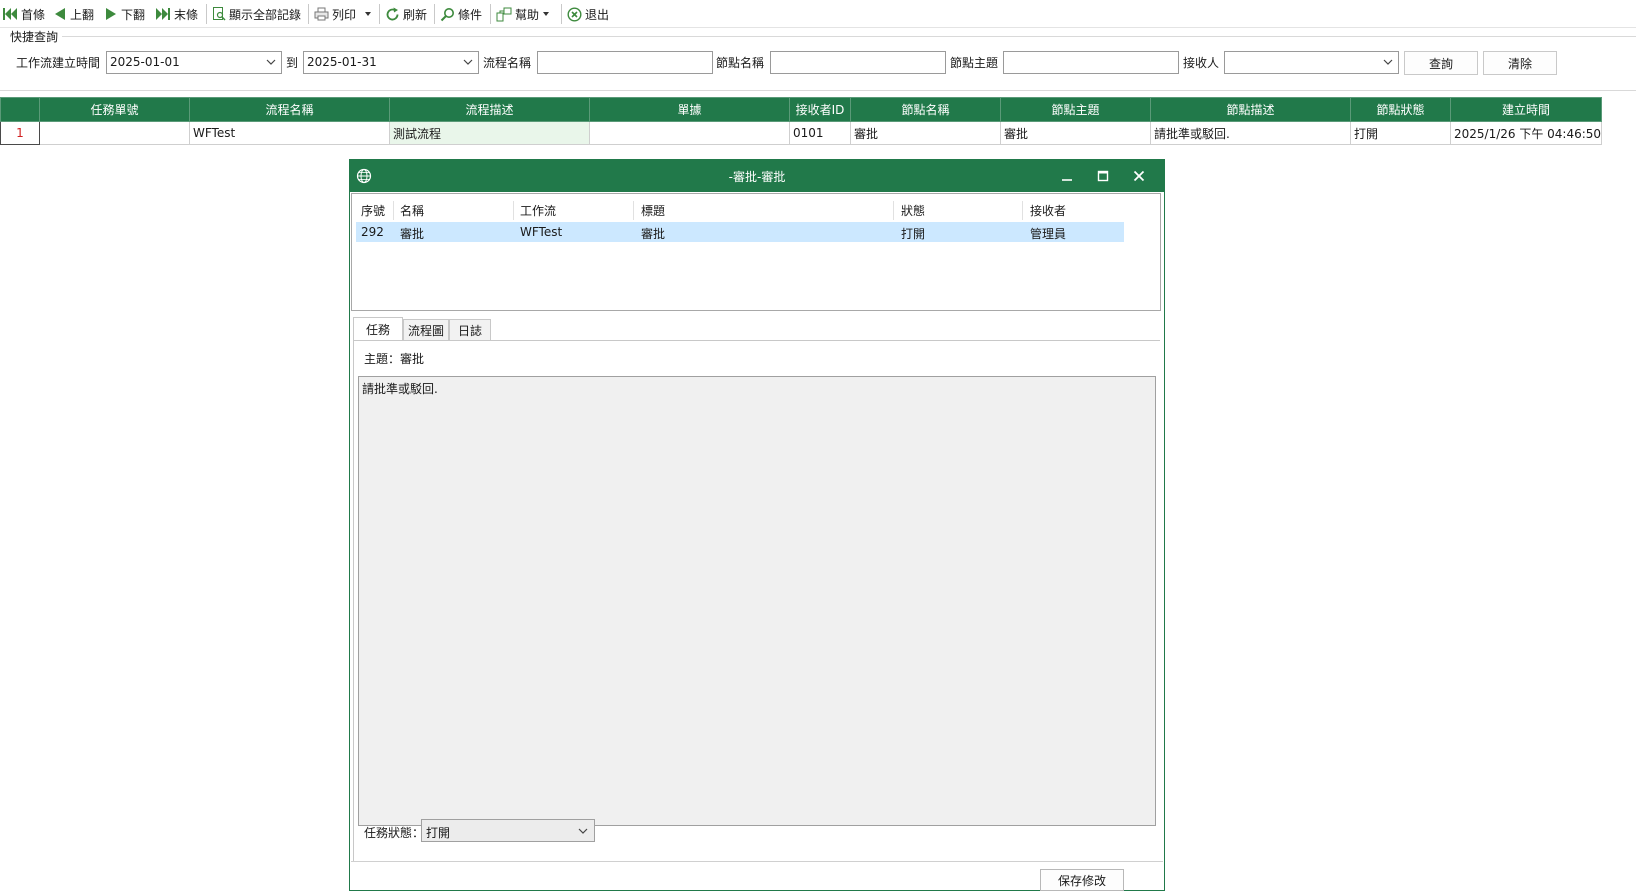 The height and width of the screenshot is (891, 1636). I want to click on flow-desc-cell: 測試流程, so click(489, 133).